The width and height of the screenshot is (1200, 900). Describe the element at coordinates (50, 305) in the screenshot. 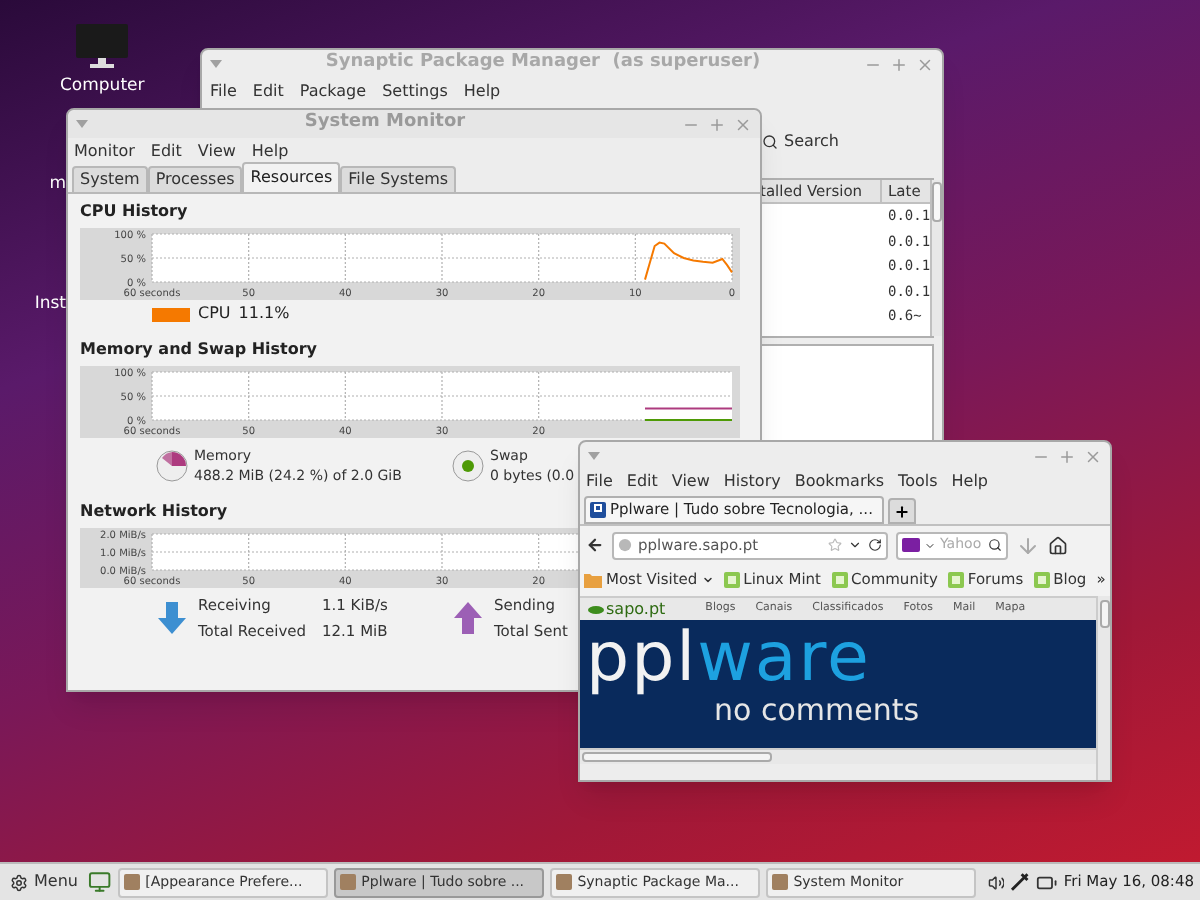

I see `desktop-icon-label: Inst` at that location.